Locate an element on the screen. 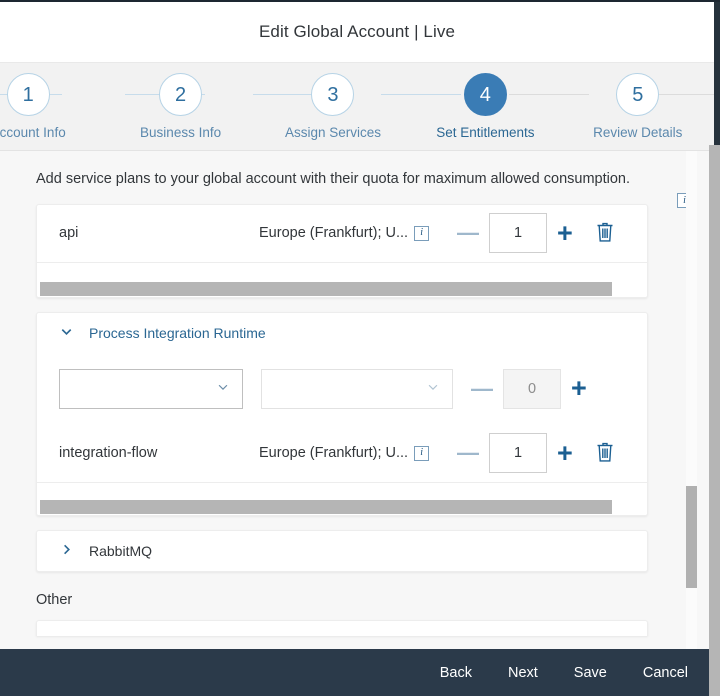 Image resolution: width=720 pixels, height=696 pixels. page-scrollbar-thumb is located at coordinates (714, 420).